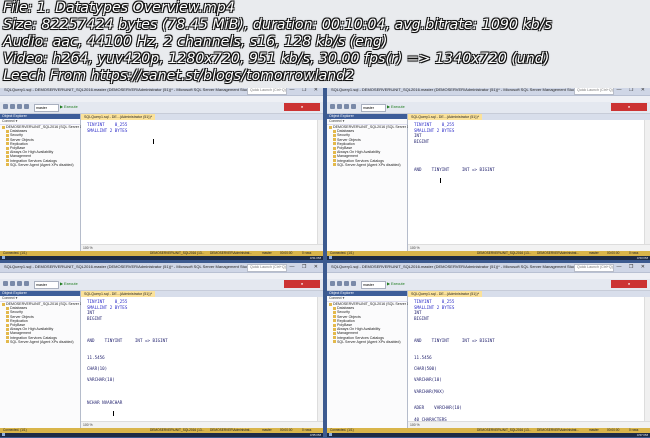 Image resolution: width=650 pixels, height=438 pixels. What do you see at coordinates (105, 402) in the screenshot?
I see `code-line: NCHAR NVARCHAR` at bounding box center [105, 402].